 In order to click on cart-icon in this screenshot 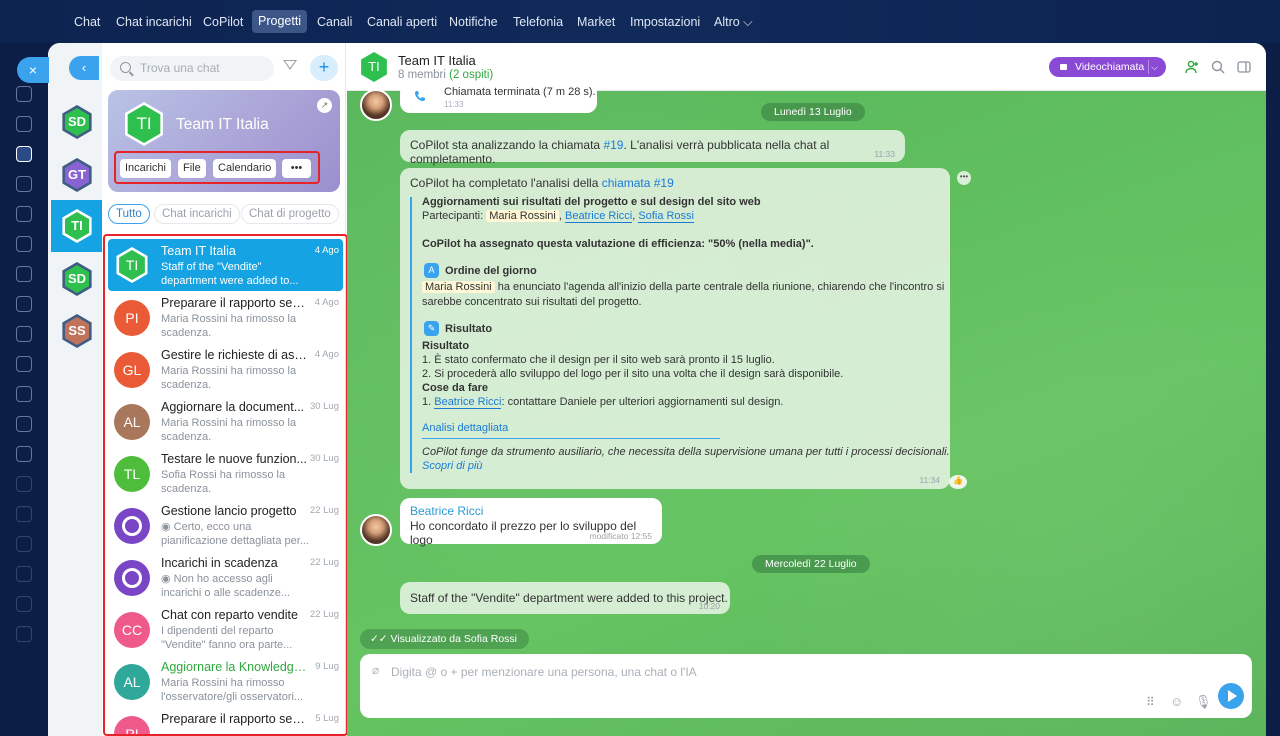, I will do `click(24, 364)`.